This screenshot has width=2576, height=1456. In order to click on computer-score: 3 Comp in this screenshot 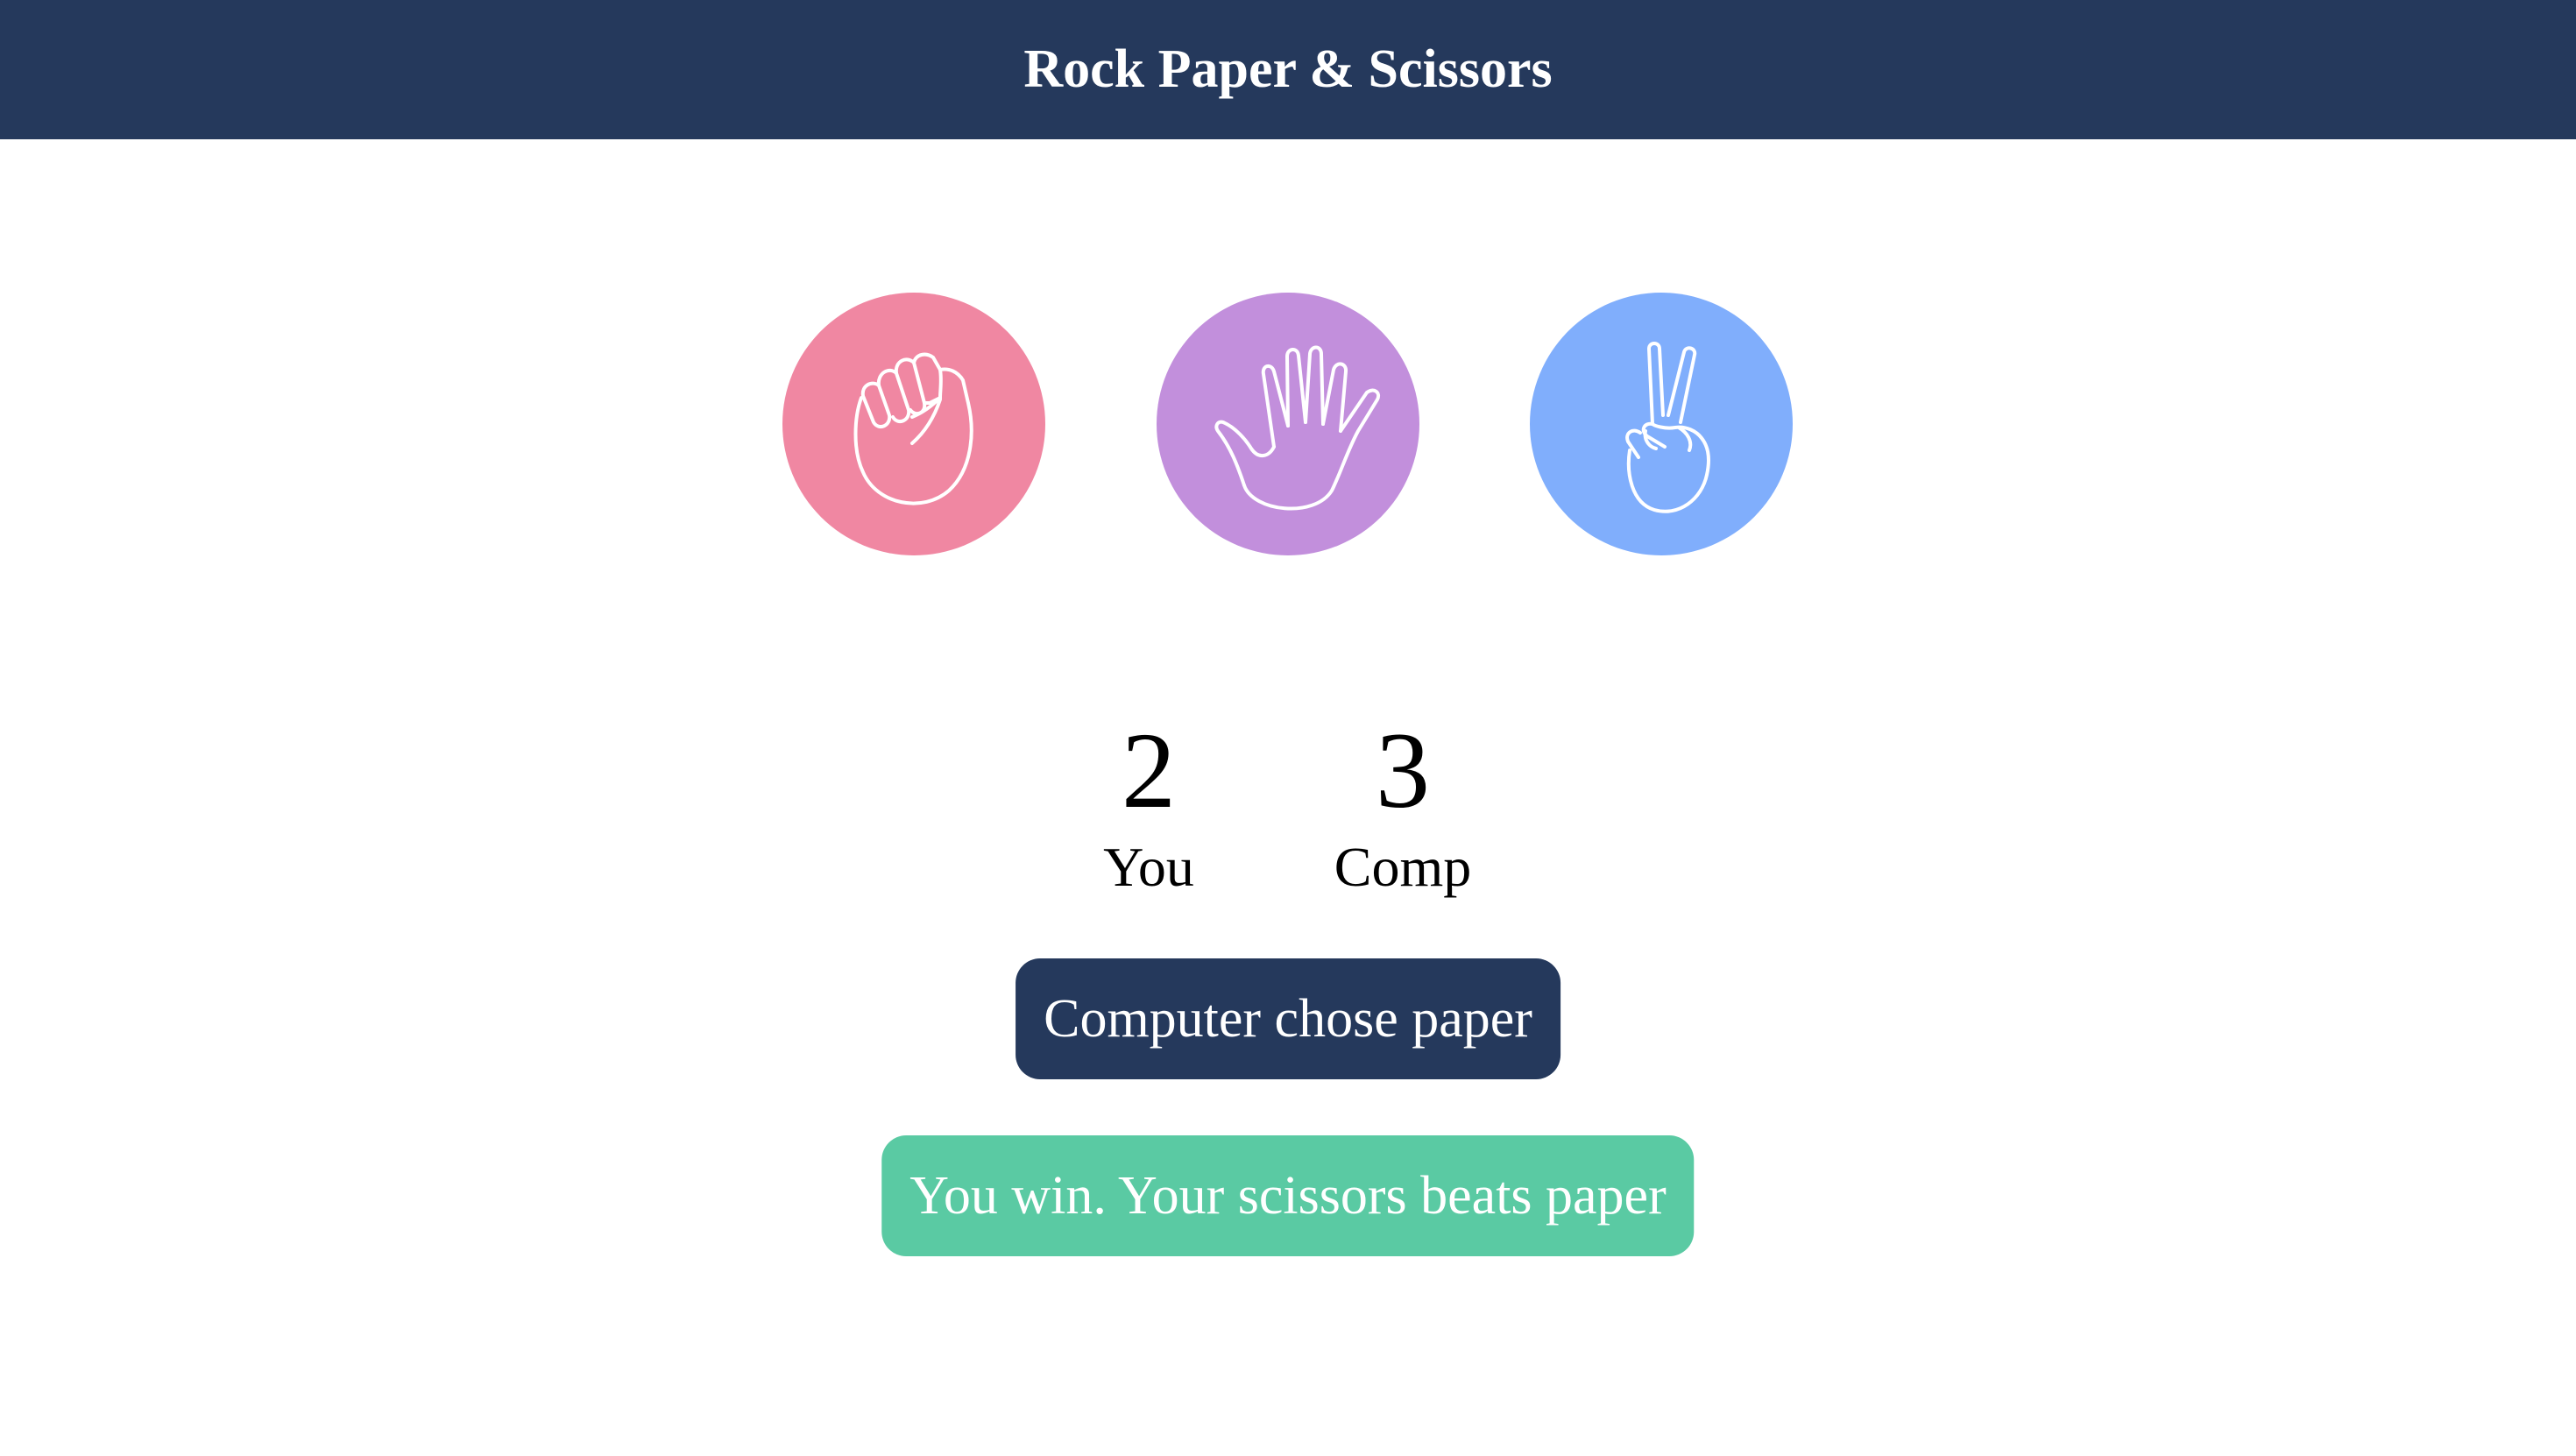, I will do `click(1402, 806)`.